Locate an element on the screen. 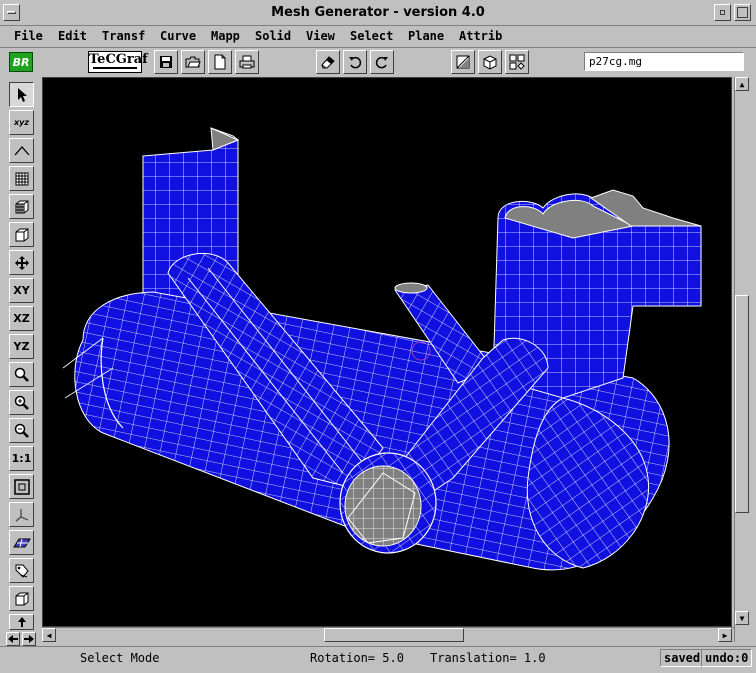 Image resolution: width=756 pixels, height=673 pixels. xy-label: XY is located at coordinates (21, 290).